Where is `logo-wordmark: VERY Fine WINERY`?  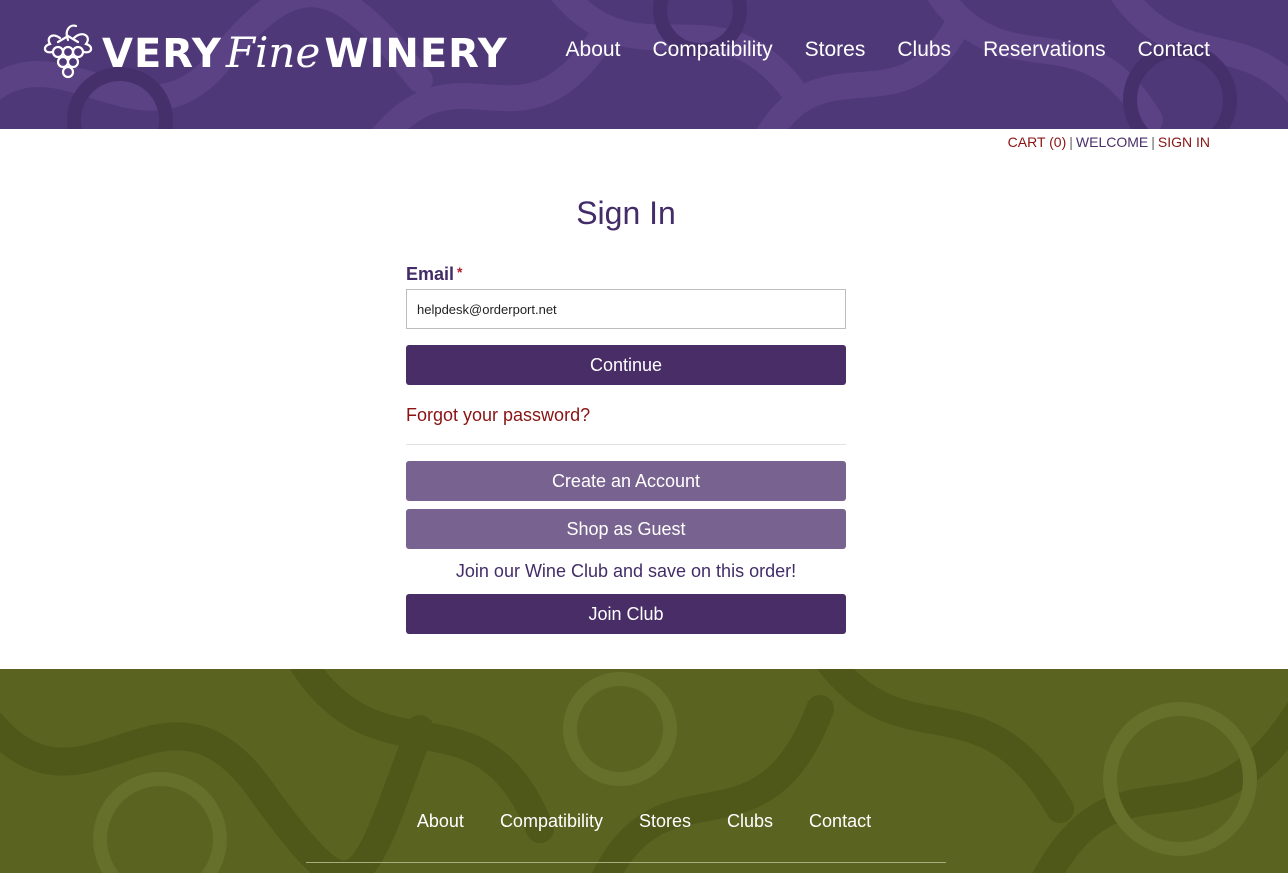 logo-wordmark: VERY Fine WINERY is located at coordinates (305, 52).